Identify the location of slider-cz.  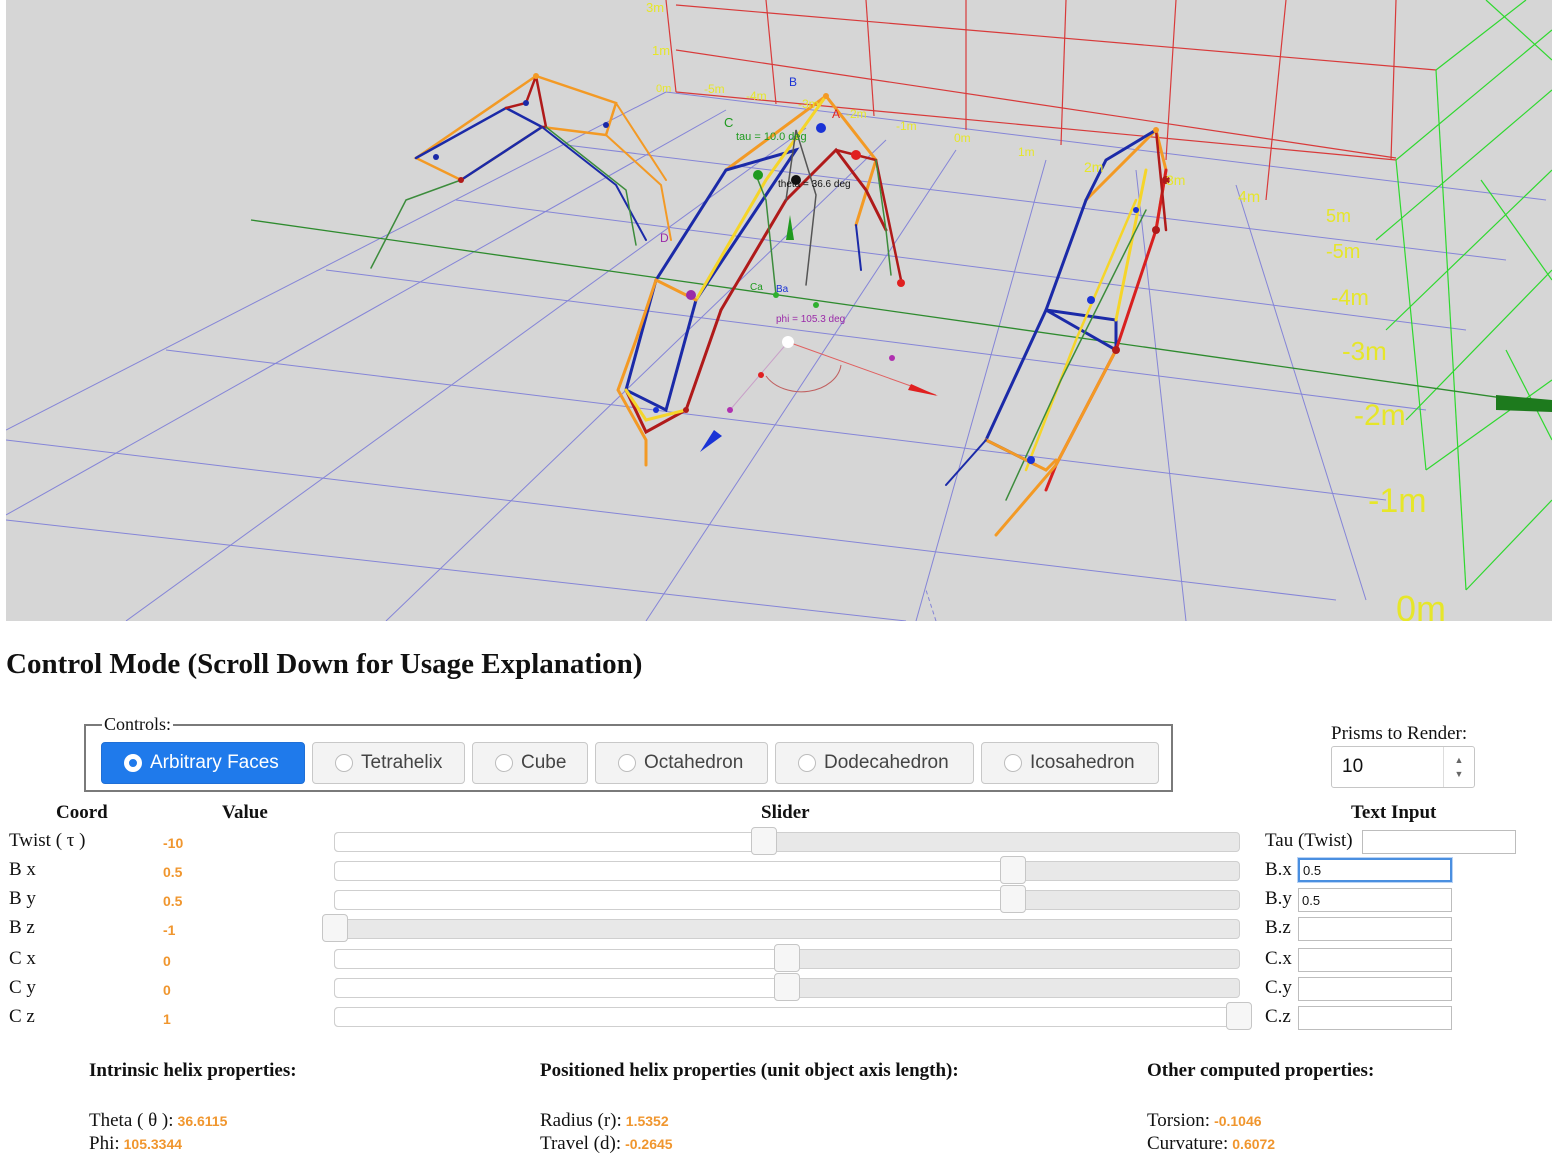
(793, 1016).